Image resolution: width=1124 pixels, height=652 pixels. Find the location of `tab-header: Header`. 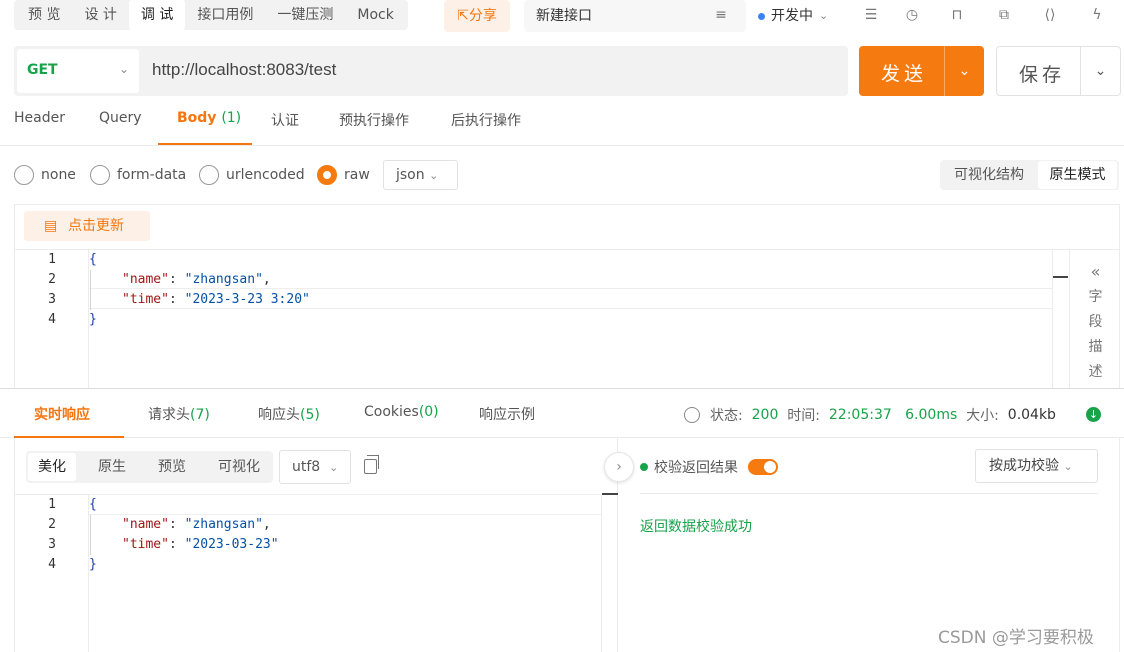

tab-header: Header is located at coordinates (39, 118).